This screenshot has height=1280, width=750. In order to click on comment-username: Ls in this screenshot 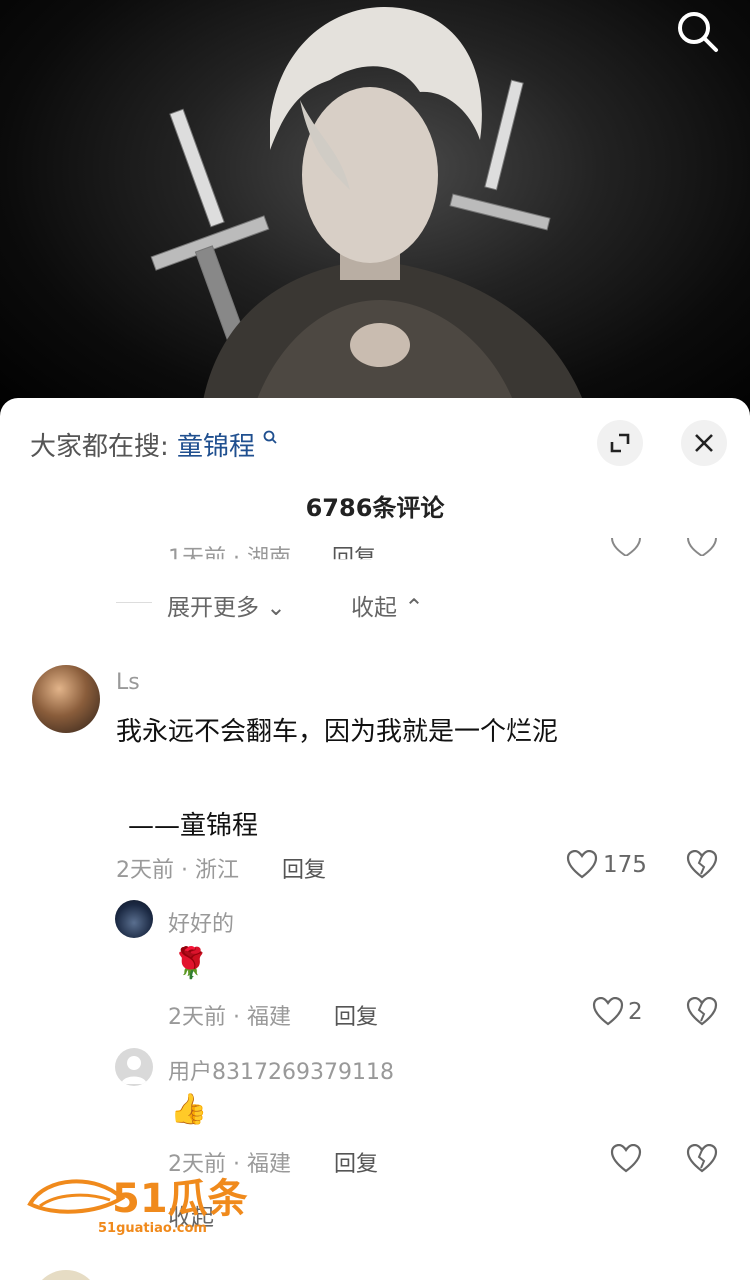, I will do `click(128, 682)`.